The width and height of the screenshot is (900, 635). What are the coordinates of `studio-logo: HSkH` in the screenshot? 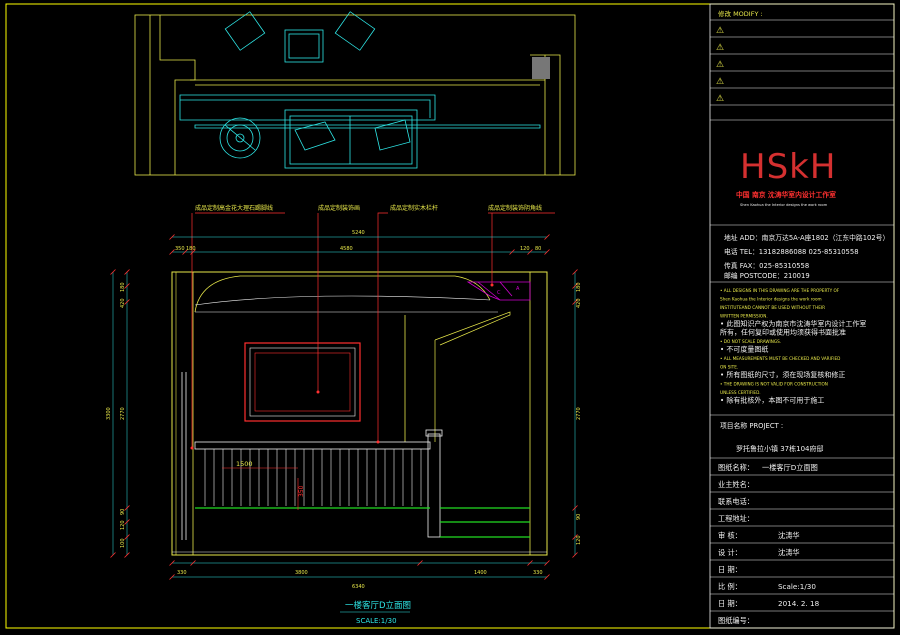 It's located at (788, 167).